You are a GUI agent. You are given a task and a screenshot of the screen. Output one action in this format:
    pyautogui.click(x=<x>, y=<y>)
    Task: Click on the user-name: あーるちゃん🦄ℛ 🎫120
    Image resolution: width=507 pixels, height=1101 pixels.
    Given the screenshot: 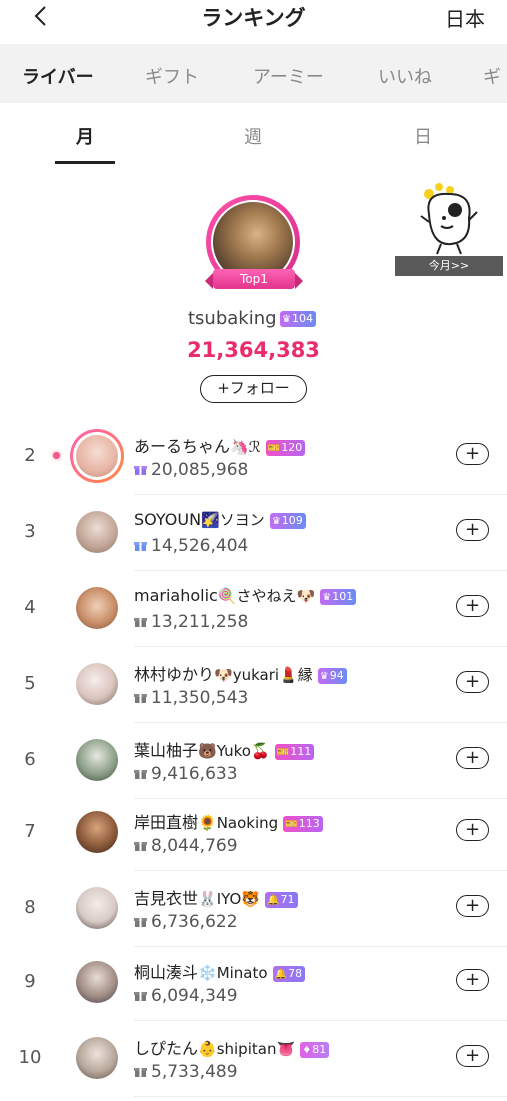 What is the action you would take?
    pyautogui.click(x=220, y=445)
    